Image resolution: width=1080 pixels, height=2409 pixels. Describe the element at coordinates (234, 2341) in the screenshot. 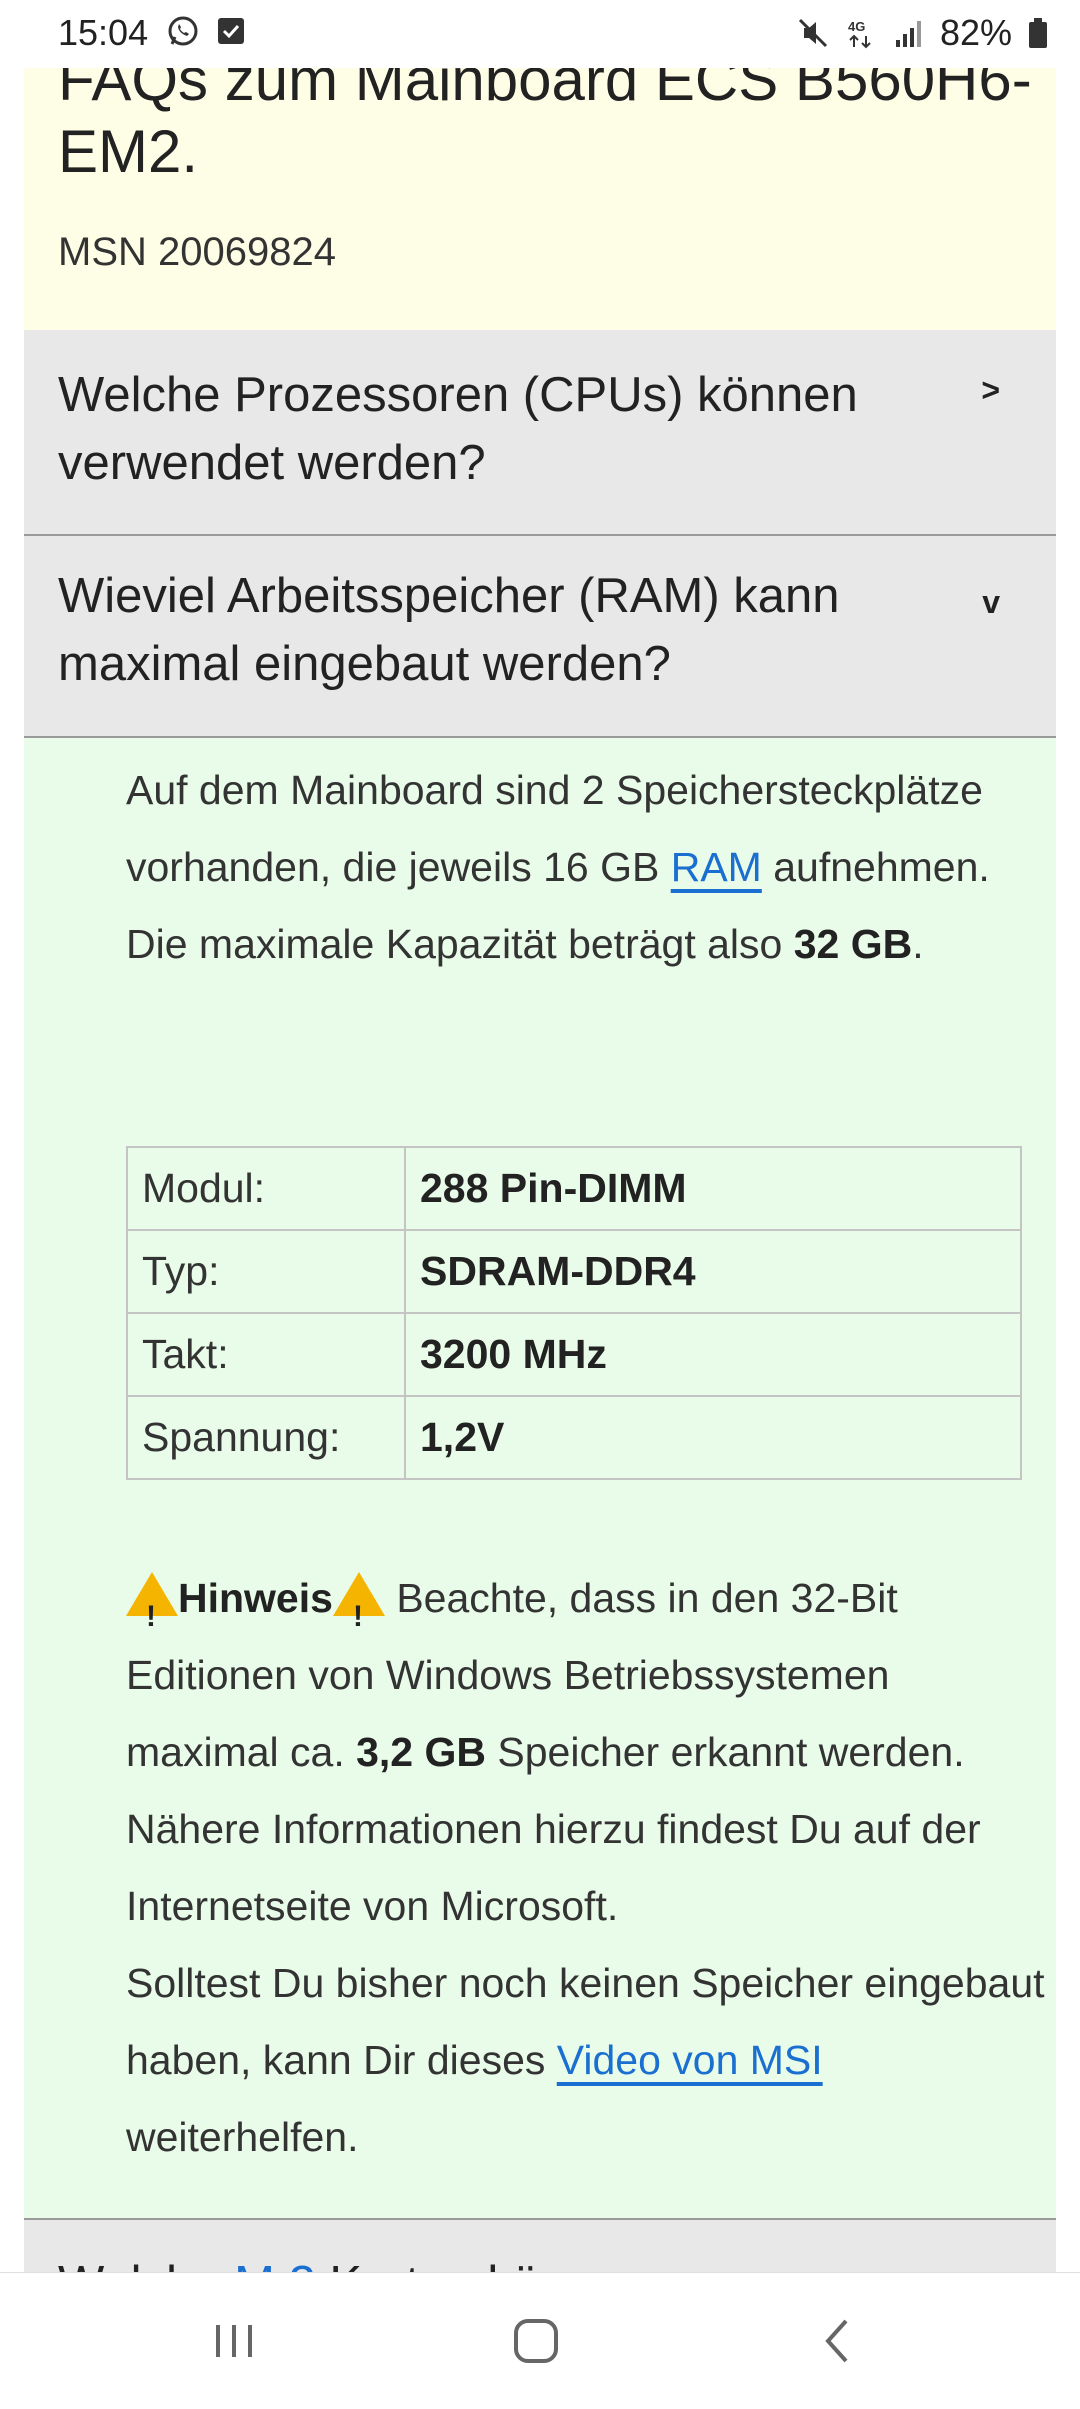

I see `recent-apps-icon` at that location.